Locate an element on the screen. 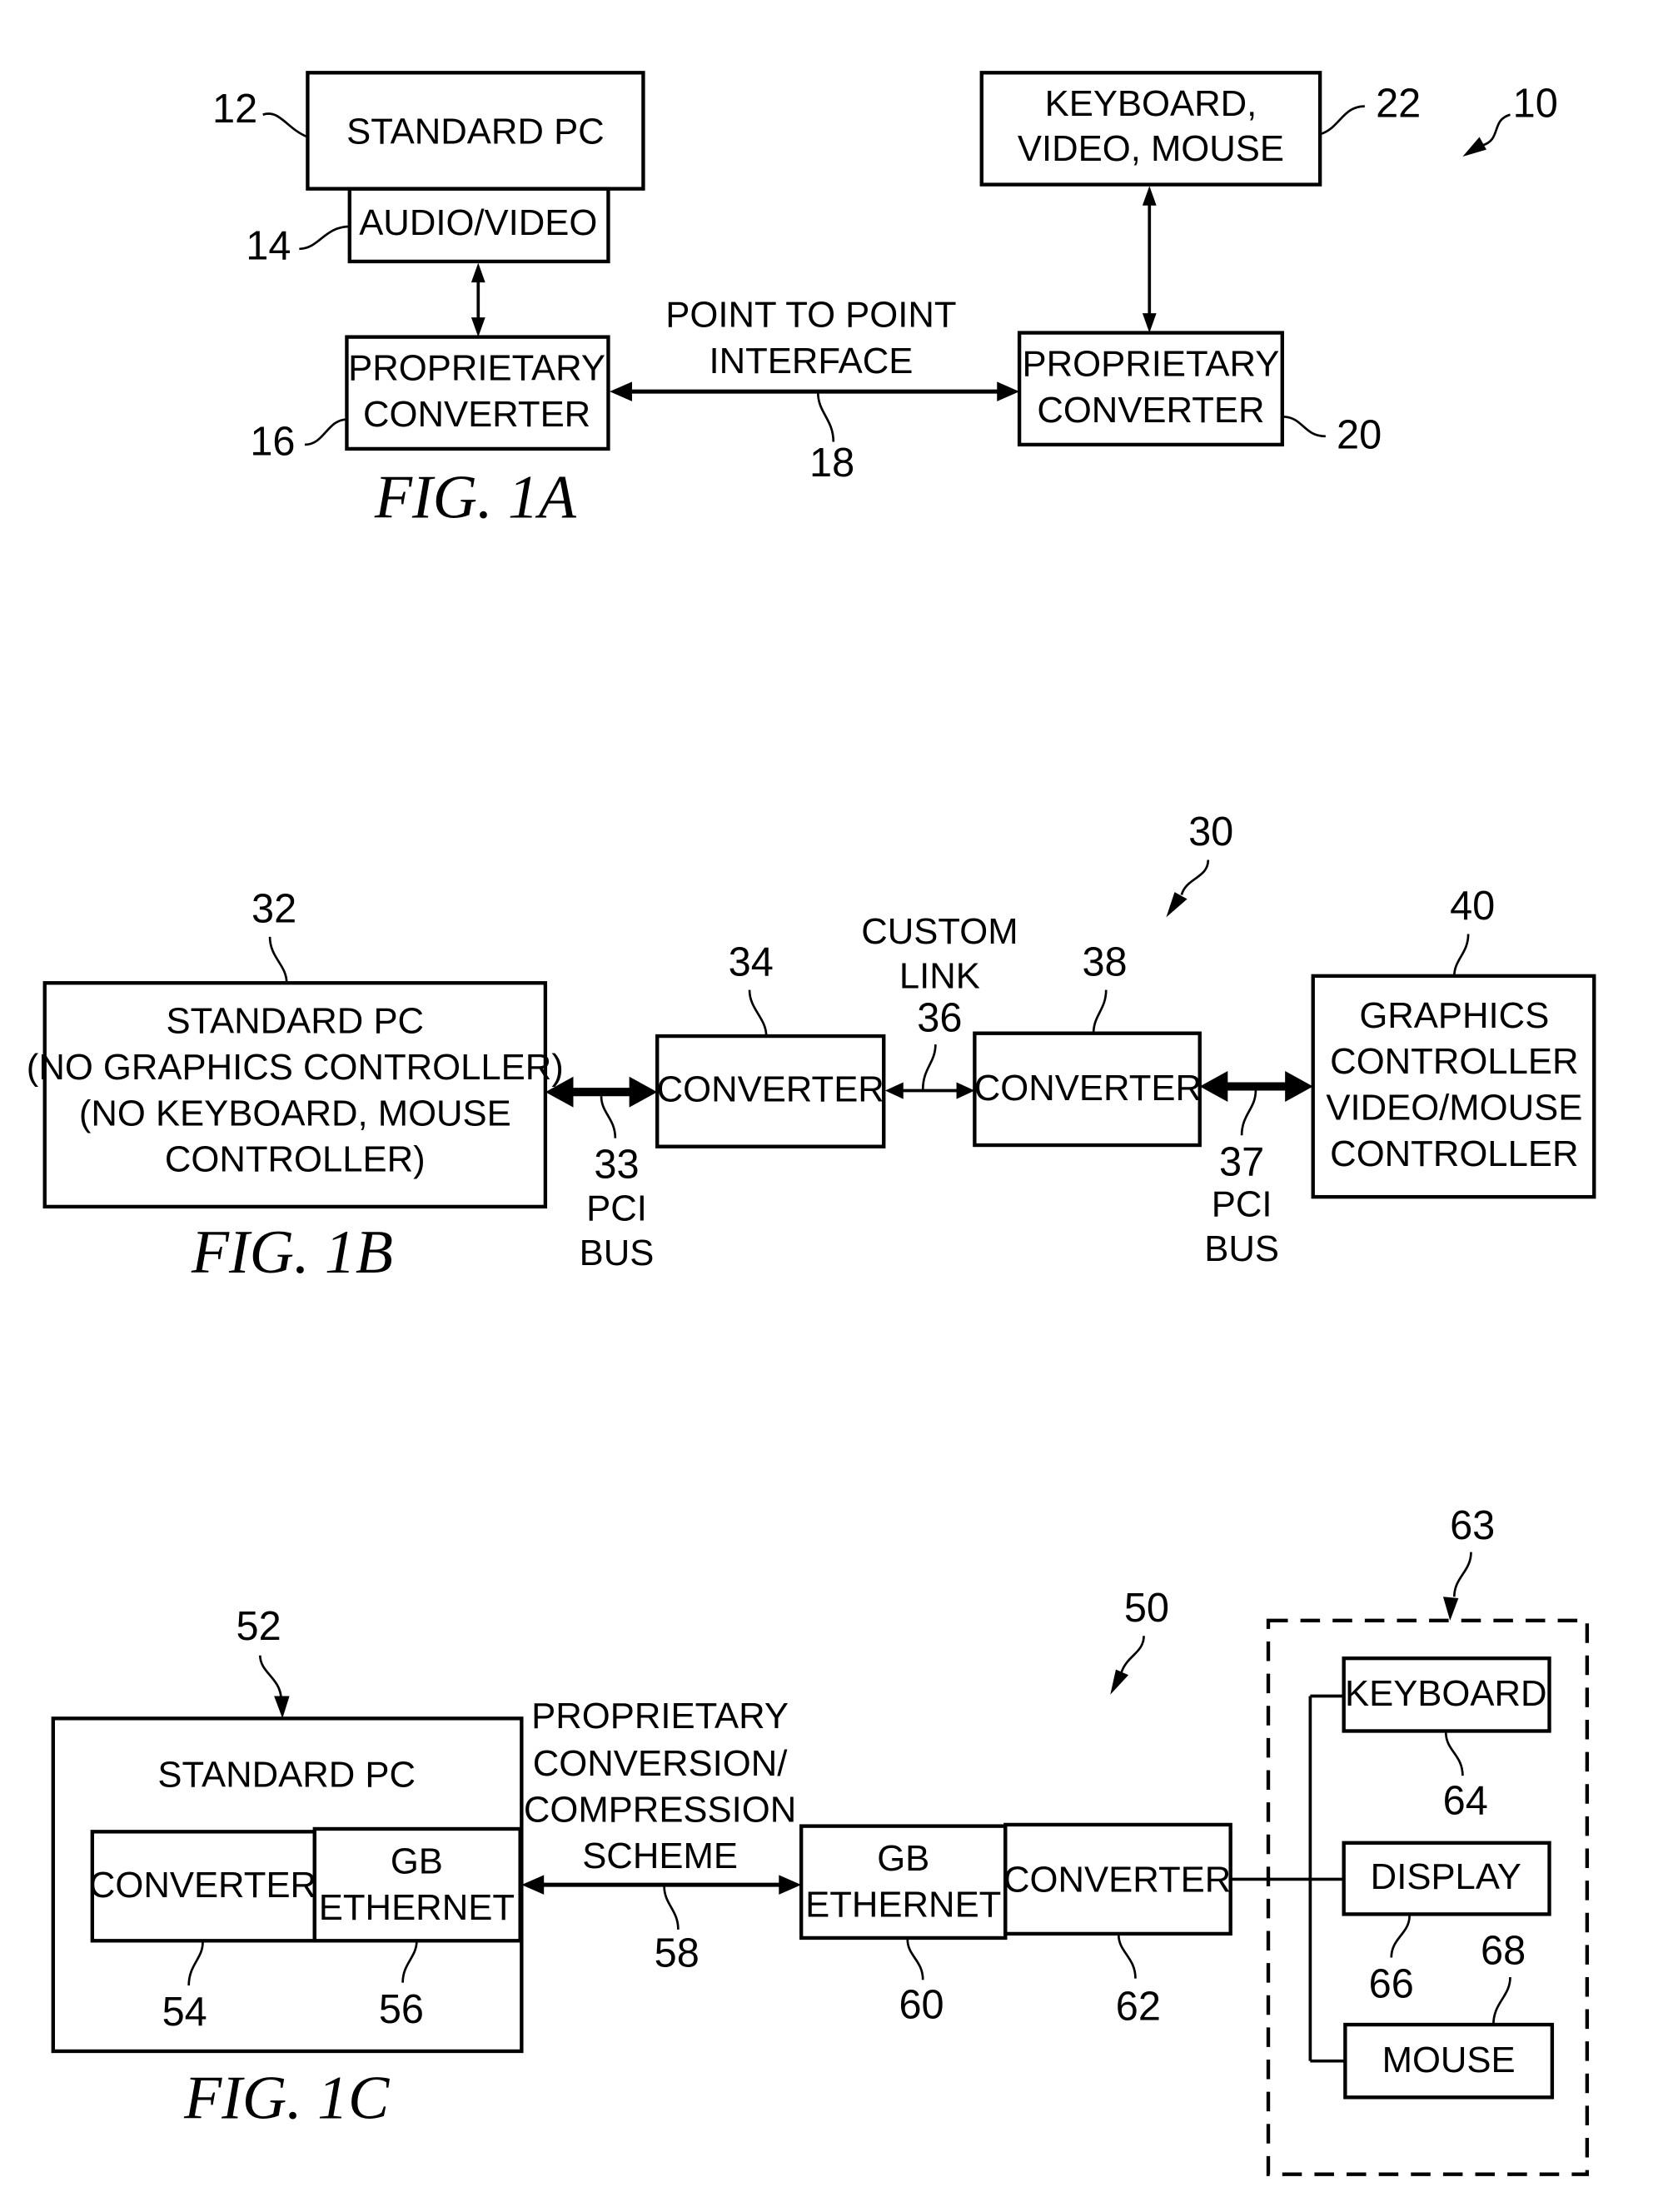 This screenshot has height=2212, width=1678. pc-line4: CONTROLLER) is located at coordinates (295, 1159).